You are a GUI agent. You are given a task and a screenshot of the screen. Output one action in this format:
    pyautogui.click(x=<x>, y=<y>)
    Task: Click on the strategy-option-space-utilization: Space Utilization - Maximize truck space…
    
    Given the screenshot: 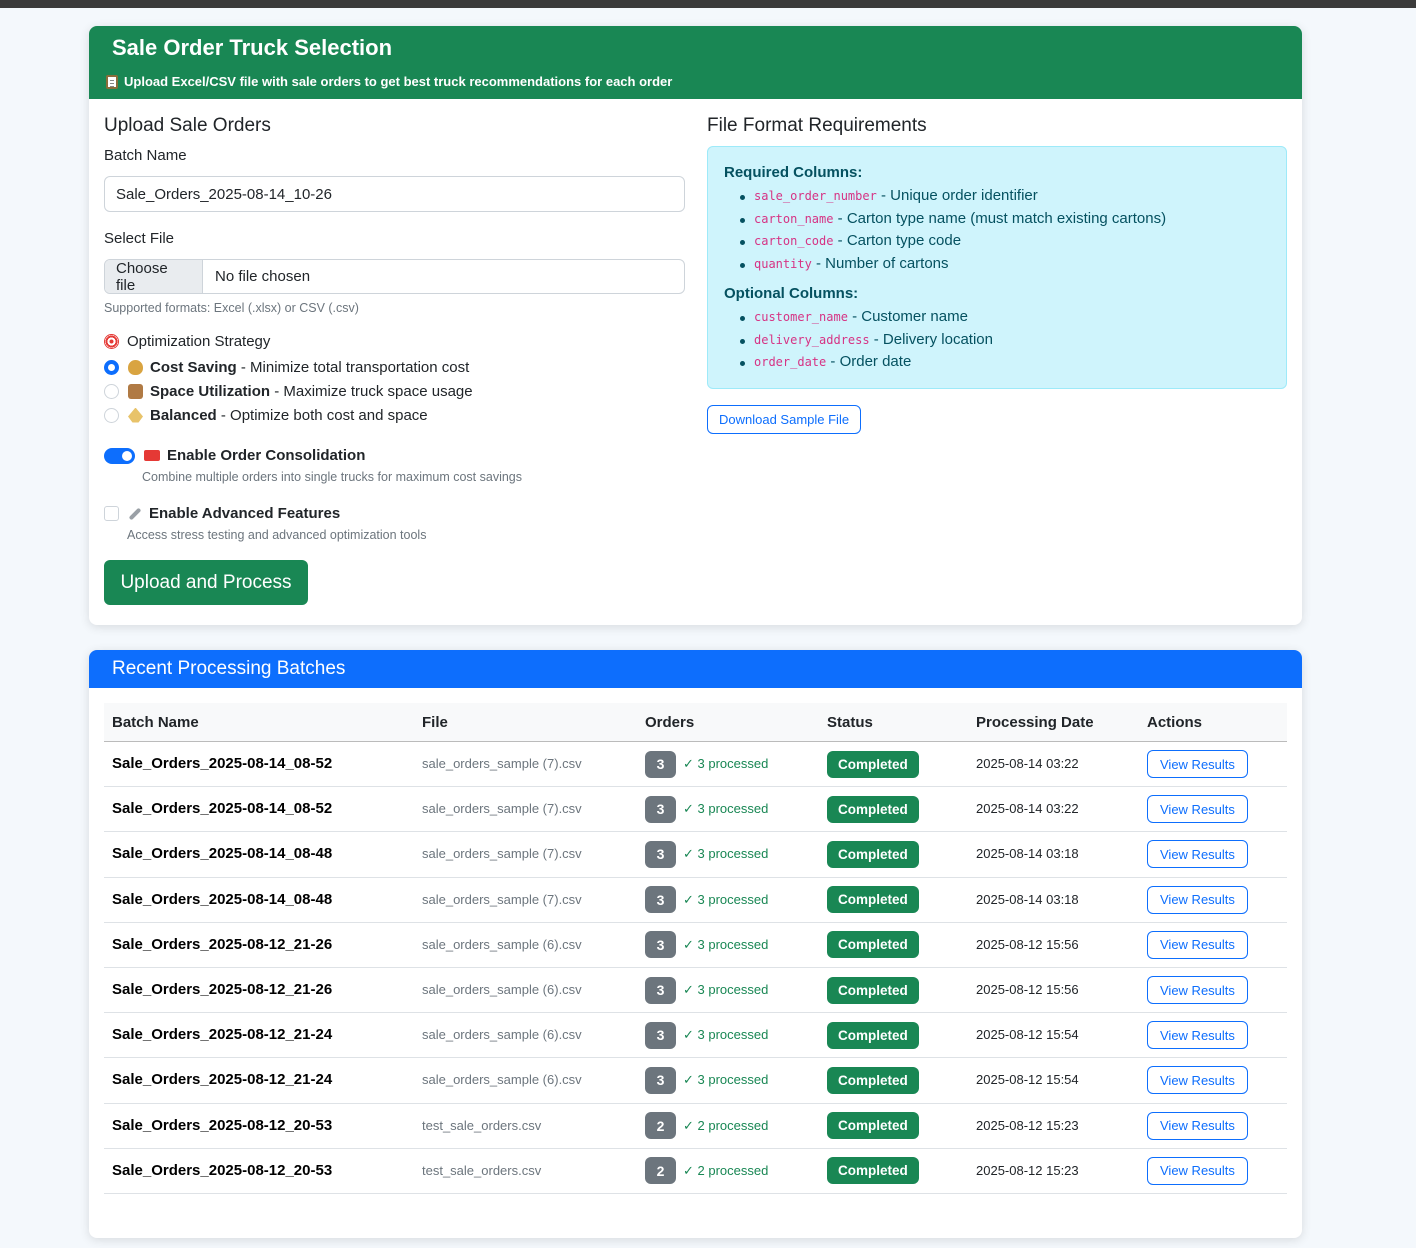 What is the action you would take?
    pyautogui.click(x=394, y=391)
    